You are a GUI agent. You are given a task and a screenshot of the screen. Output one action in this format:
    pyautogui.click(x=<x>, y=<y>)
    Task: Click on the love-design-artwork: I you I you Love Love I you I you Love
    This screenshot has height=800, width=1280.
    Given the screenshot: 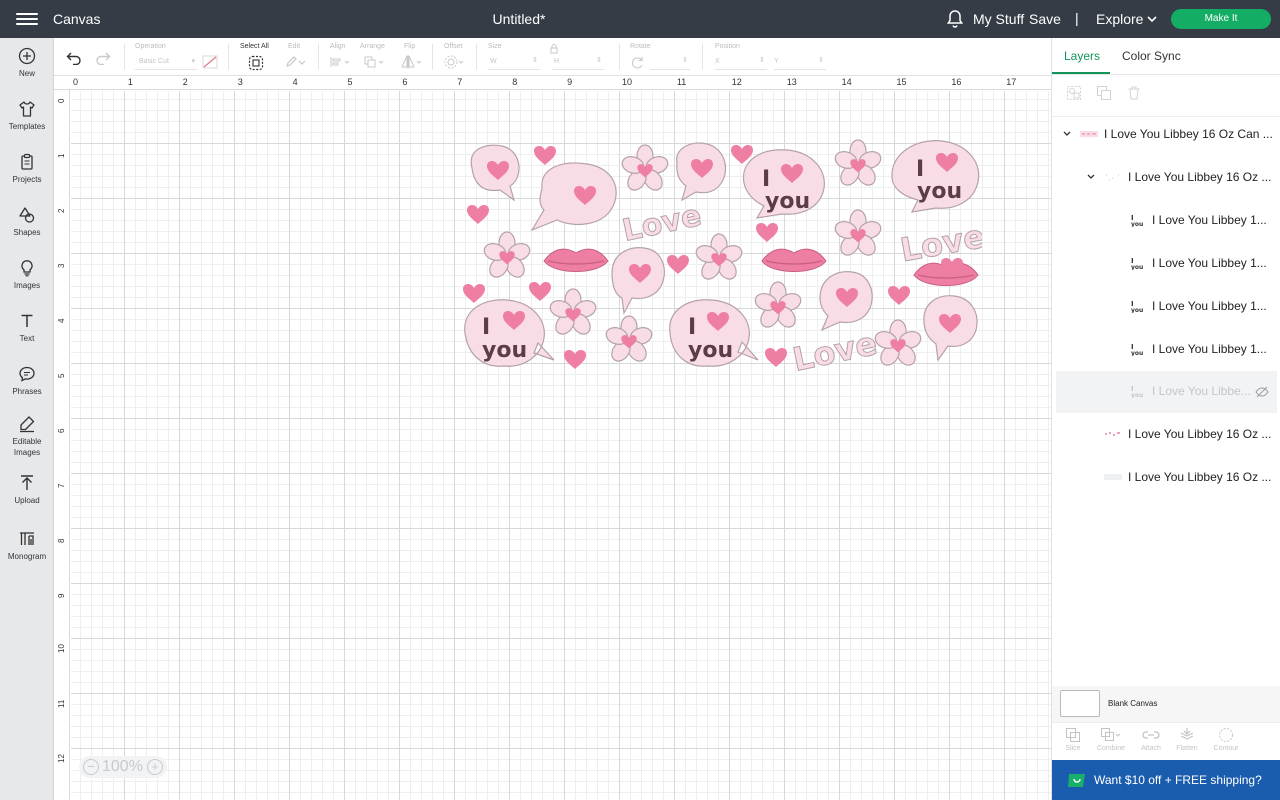 What is the action you would take?
    pyautogui.click(x=722, y=256)
    